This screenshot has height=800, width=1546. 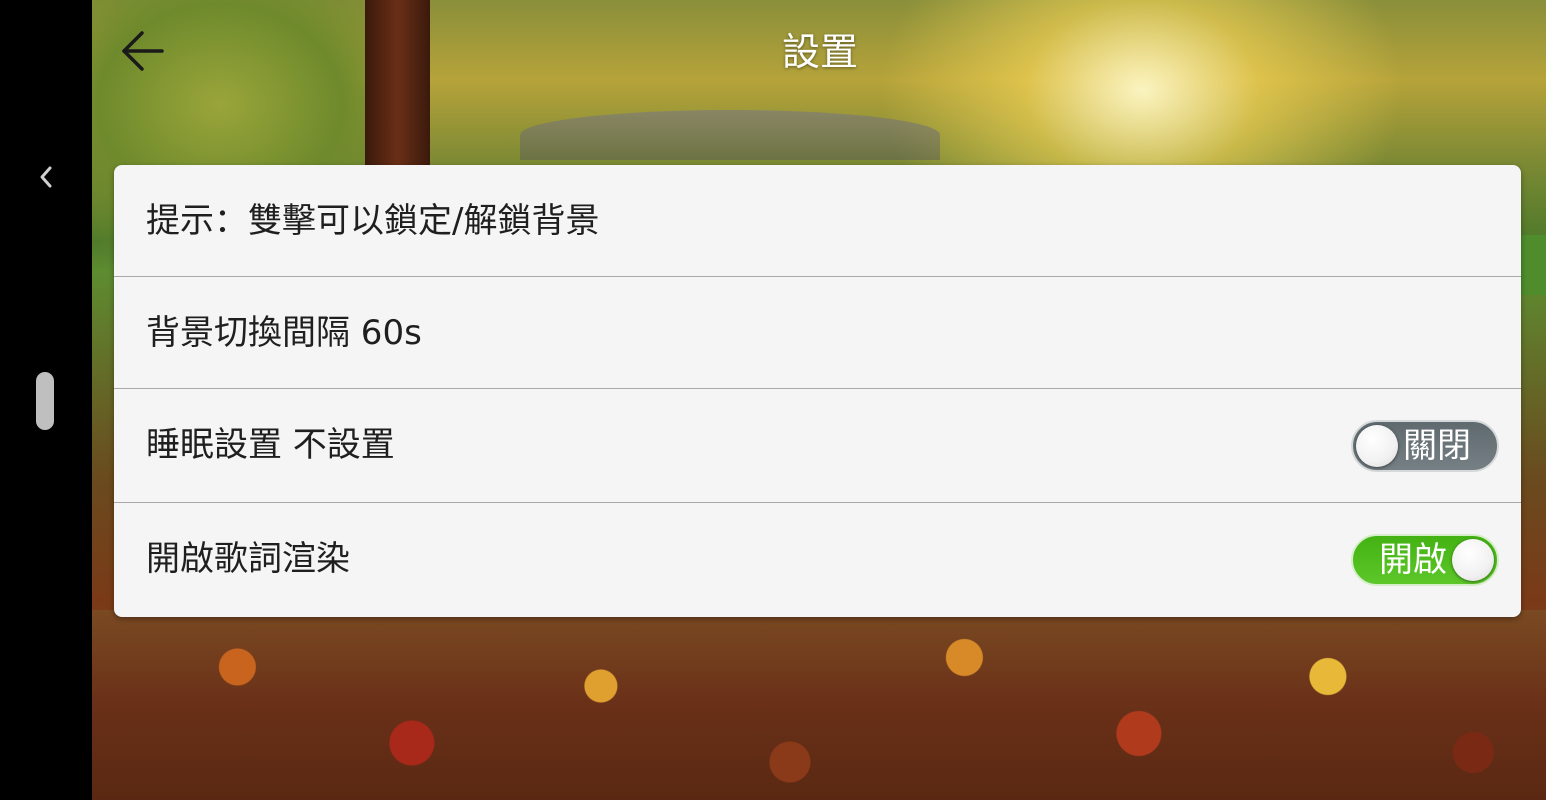 I want to click on sleep-toggle-text: 關閉, so click(x=1437, y=446).